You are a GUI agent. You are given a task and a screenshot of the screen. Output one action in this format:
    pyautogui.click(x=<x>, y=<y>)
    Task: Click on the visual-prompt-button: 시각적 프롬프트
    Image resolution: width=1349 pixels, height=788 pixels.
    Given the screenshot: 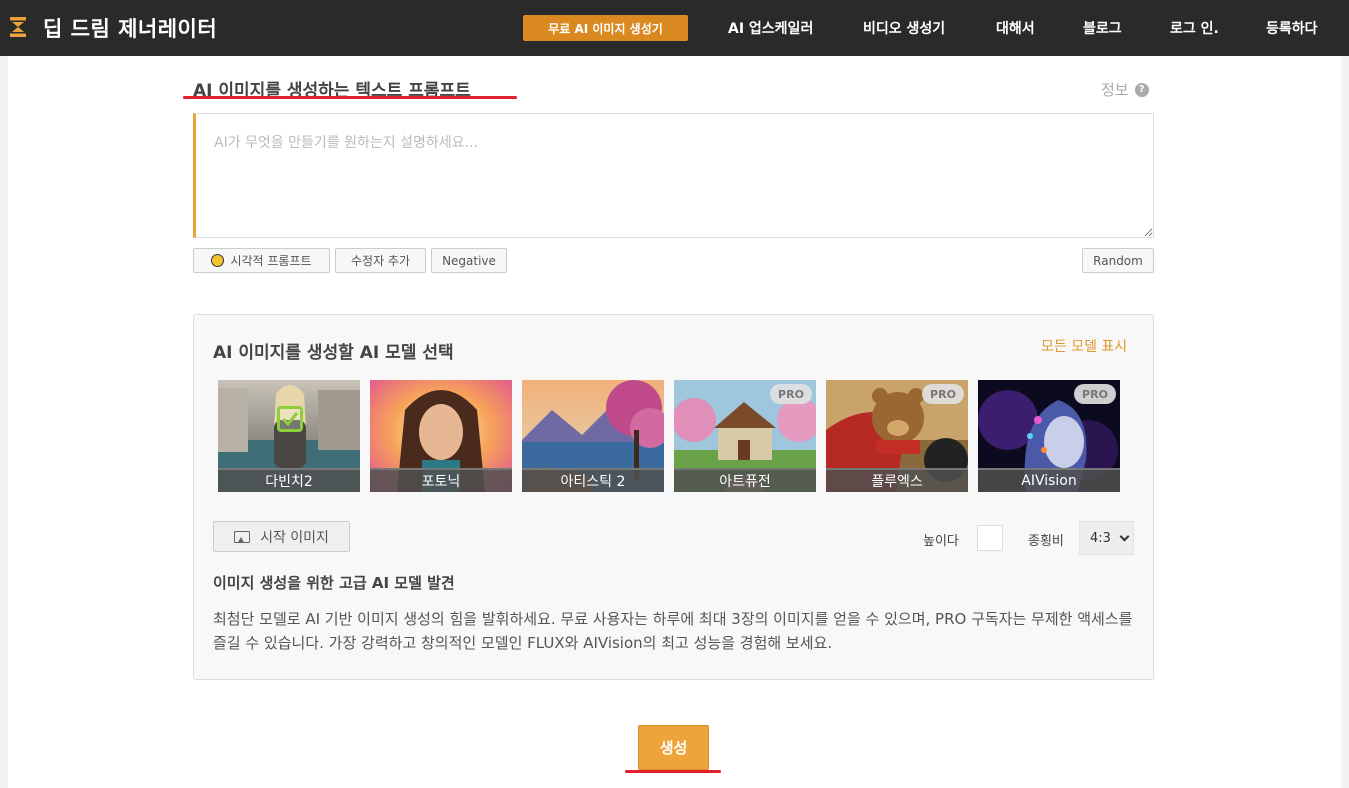 What is the action you would take?
    pyautogui.click(x=261, y=260)
    